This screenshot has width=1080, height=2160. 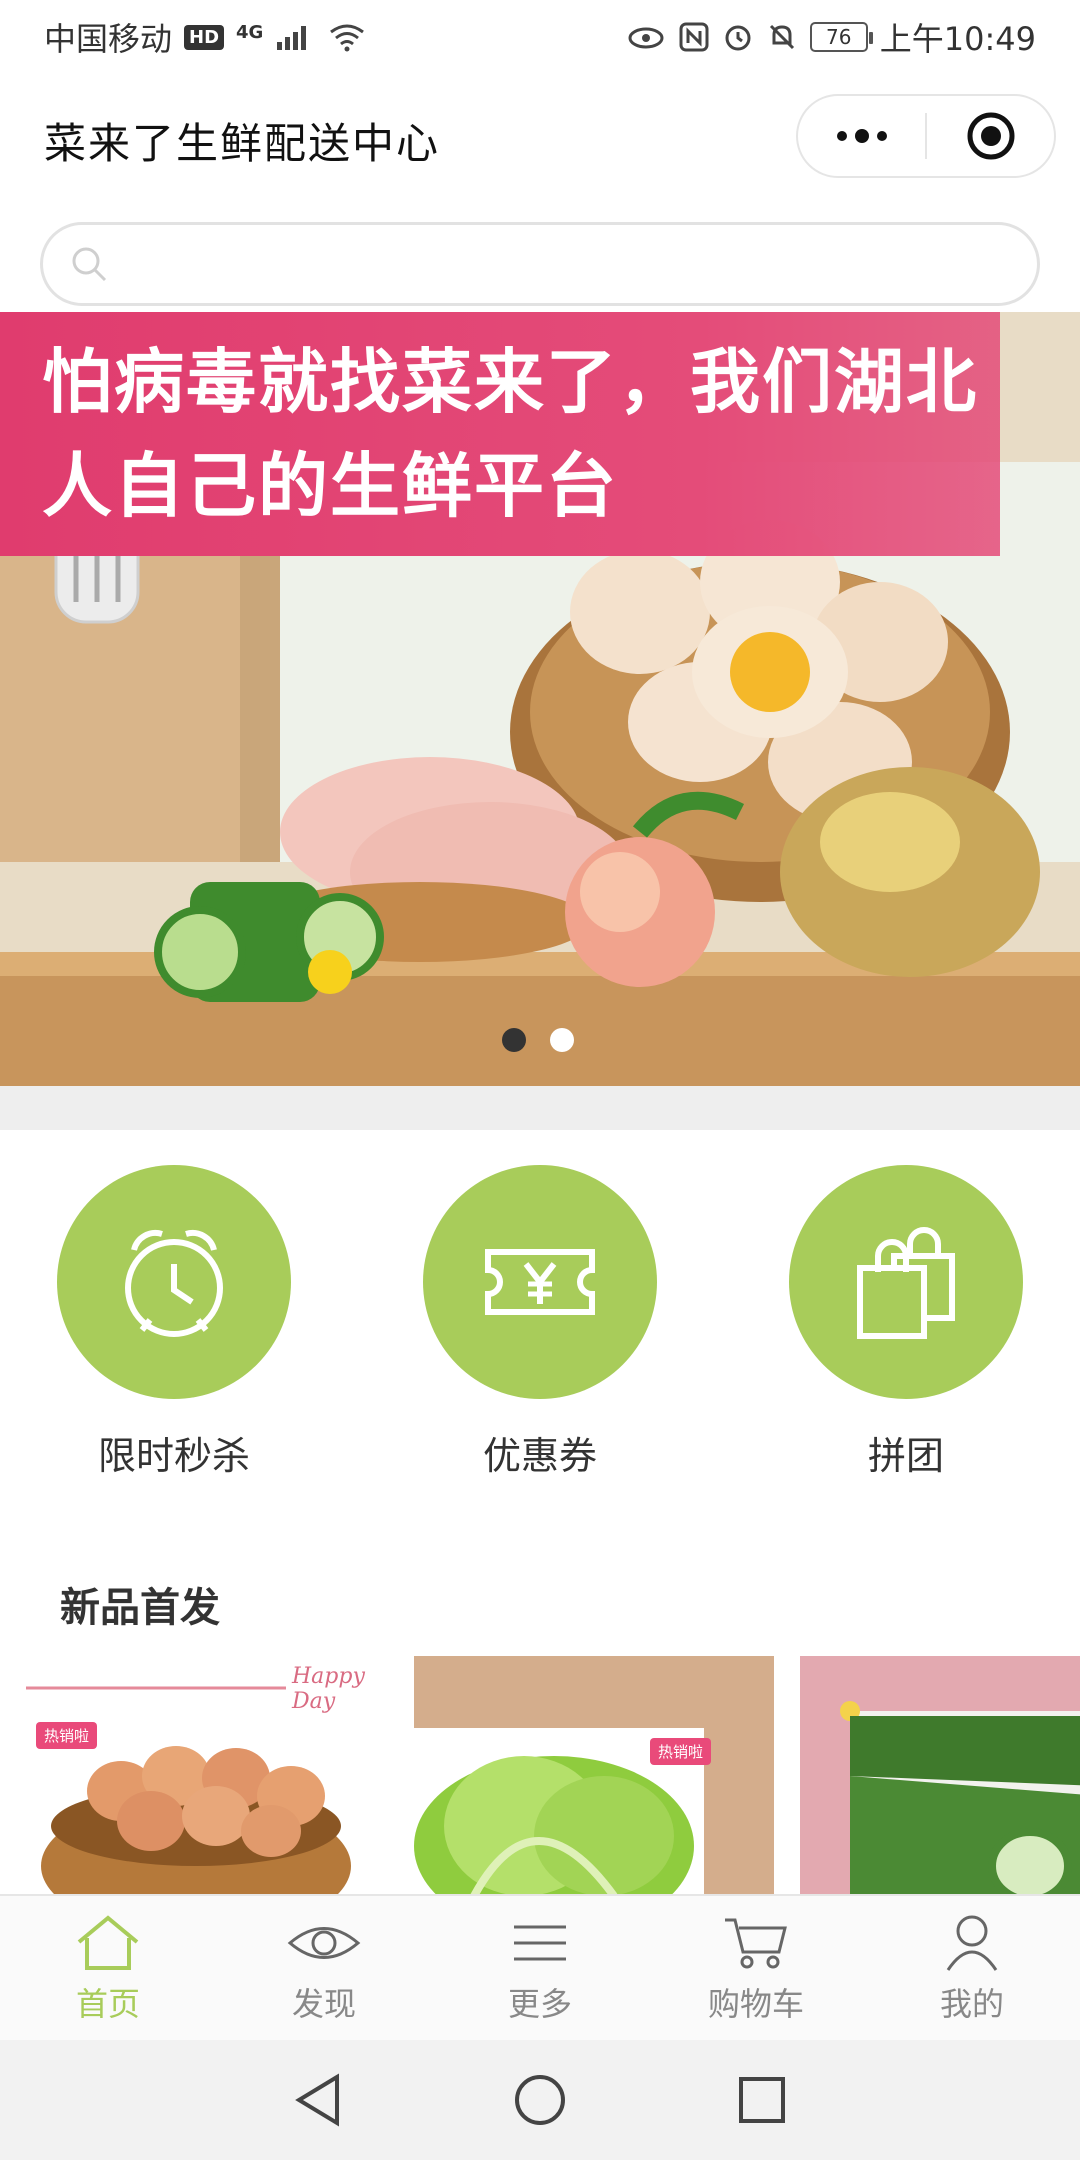 I want to click on menu-lines-icon, so click(x=540, y=1943).